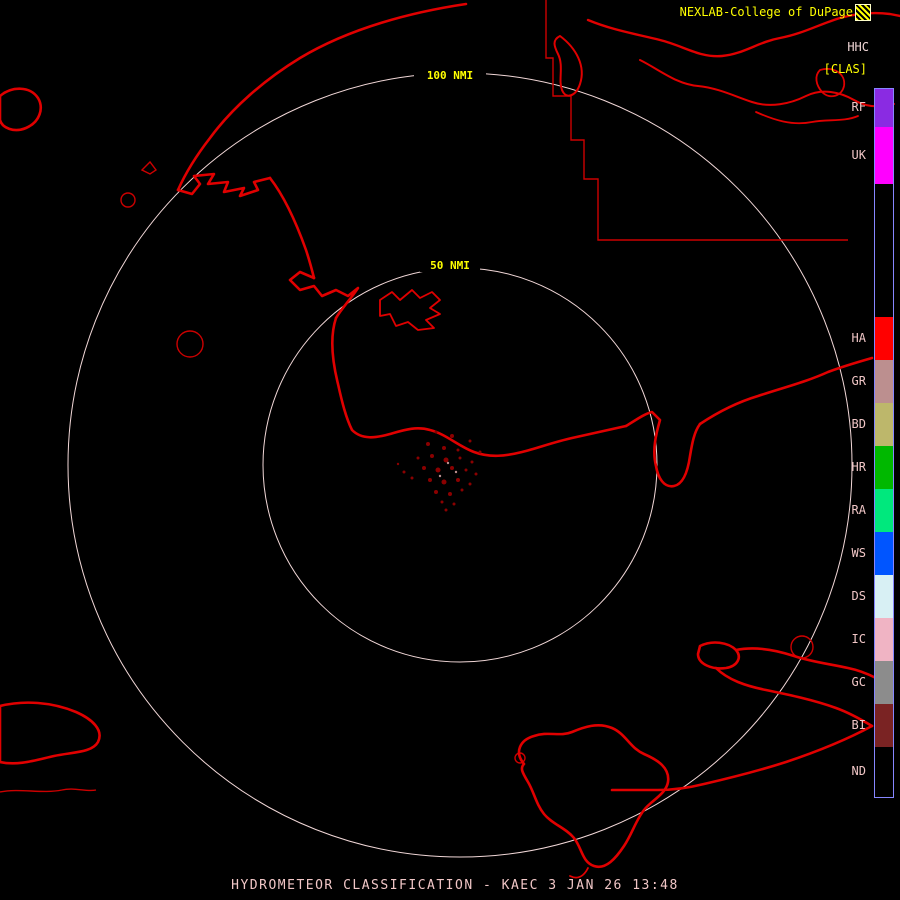 The height and width of the screenshot is (900, 900). What do you see at coordinates (858, 681) in the screenshot?
I see `legend-label-gc: GC` at bounding box center [858, 681].